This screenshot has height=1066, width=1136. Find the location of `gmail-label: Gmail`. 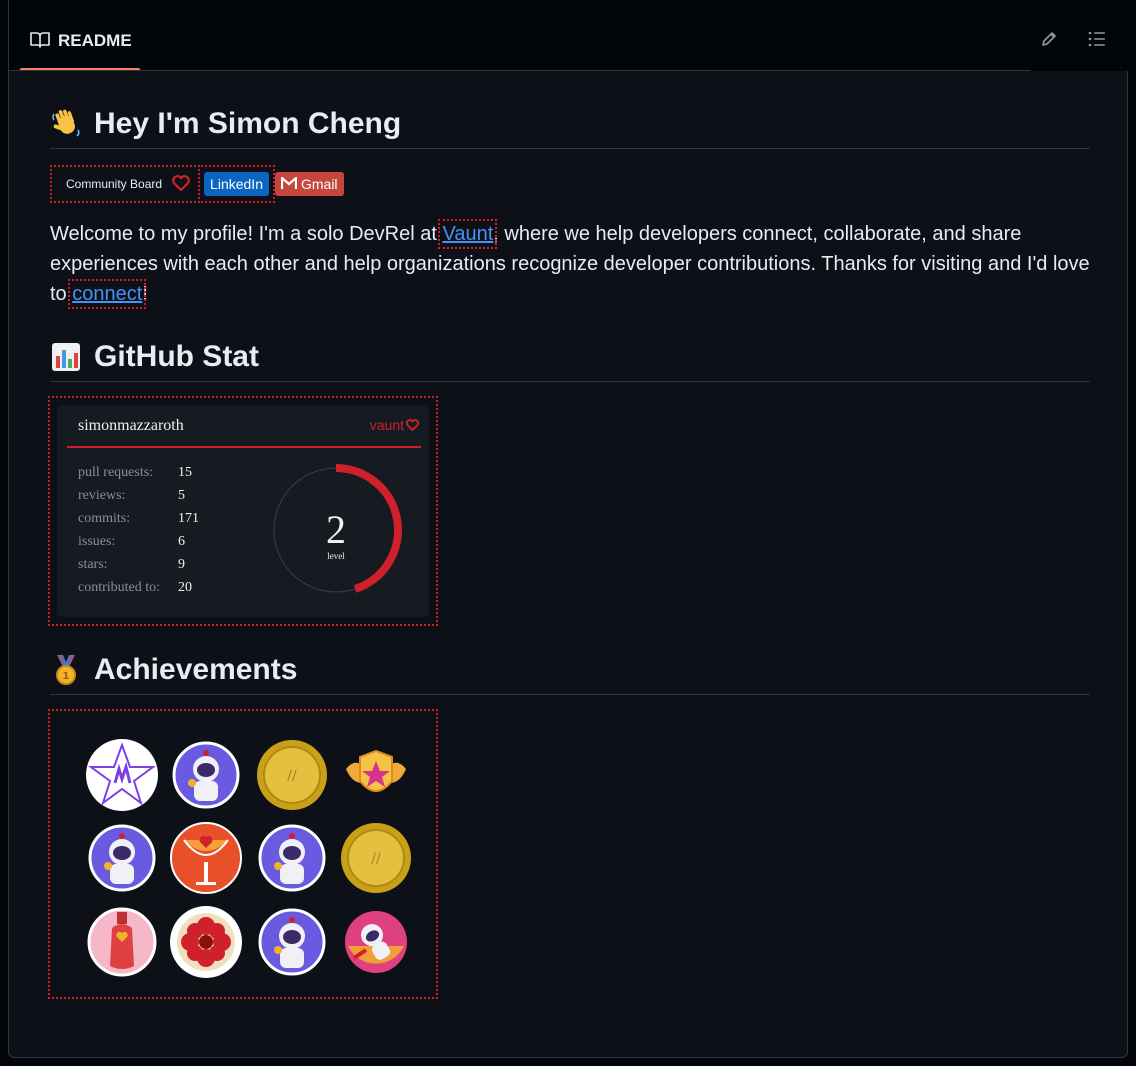

gmail-label: Gmail is located at coordinates (319, 184).